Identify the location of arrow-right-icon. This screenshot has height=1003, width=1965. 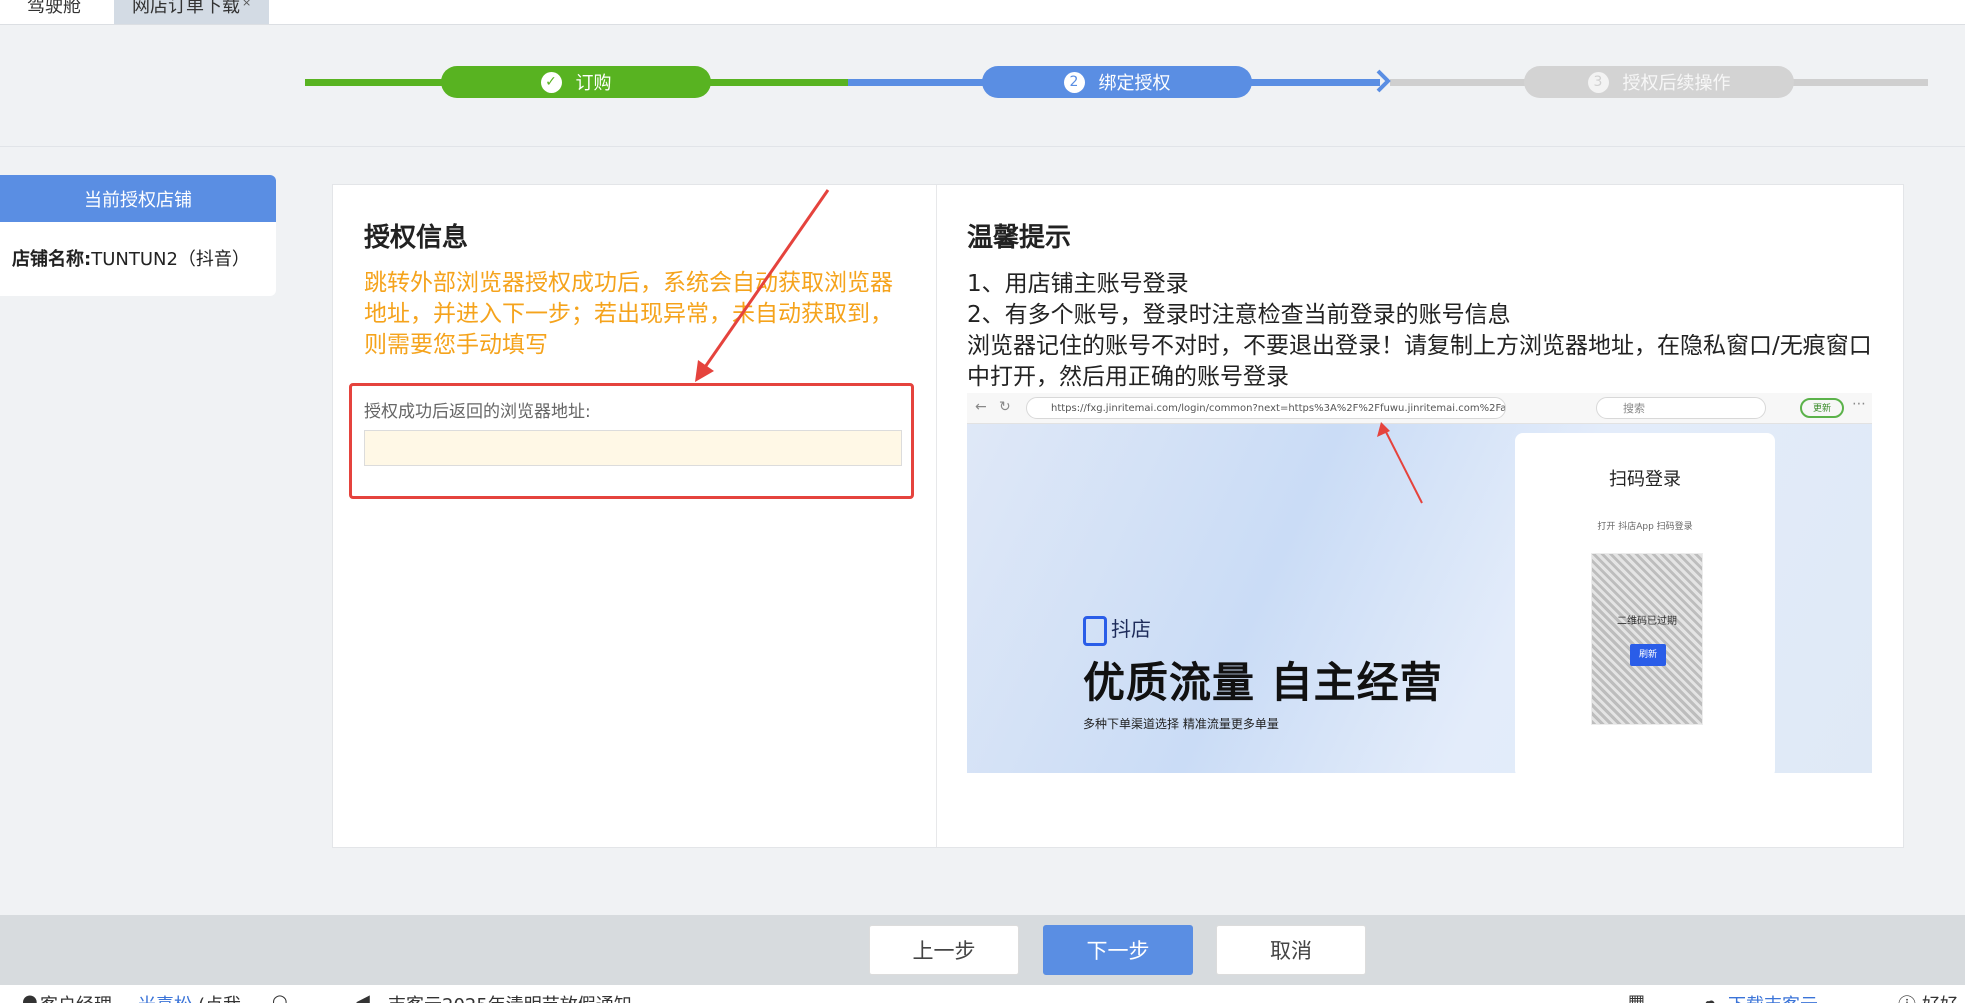
(1383, 81).